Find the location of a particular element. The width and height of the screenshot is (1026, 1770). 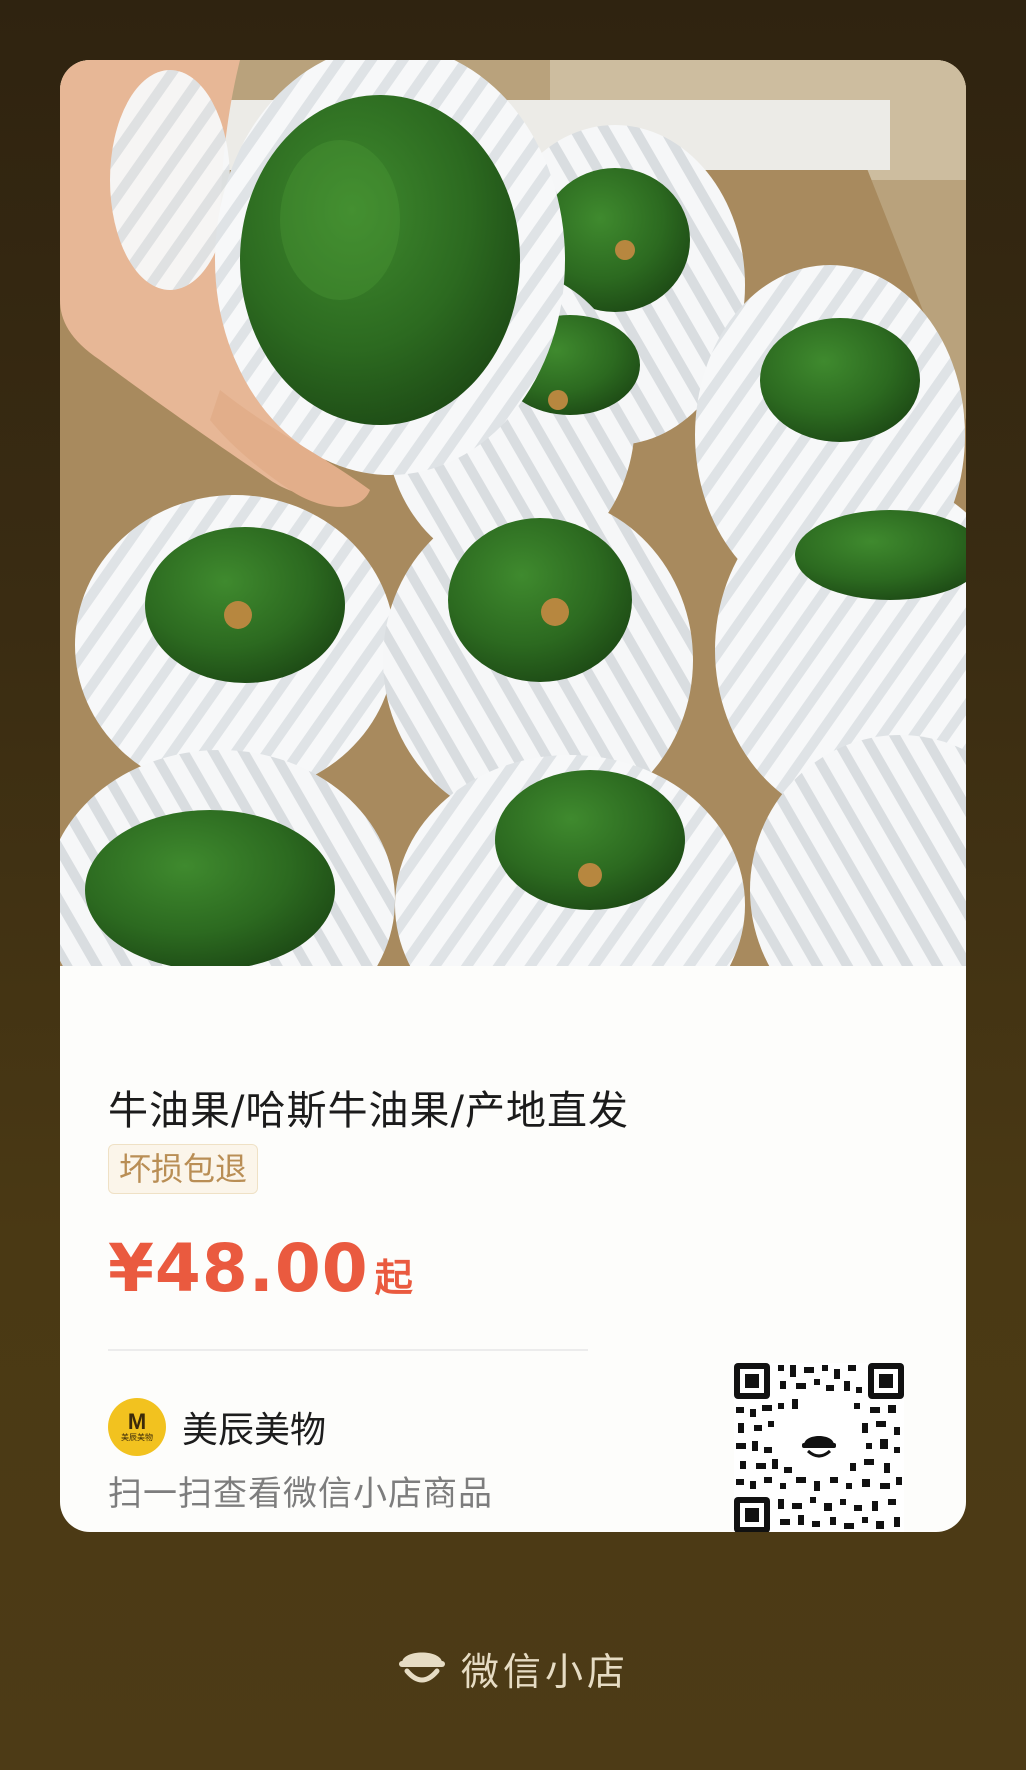

brand-footer: 微信小店 is located at coordinates (513, 1668).